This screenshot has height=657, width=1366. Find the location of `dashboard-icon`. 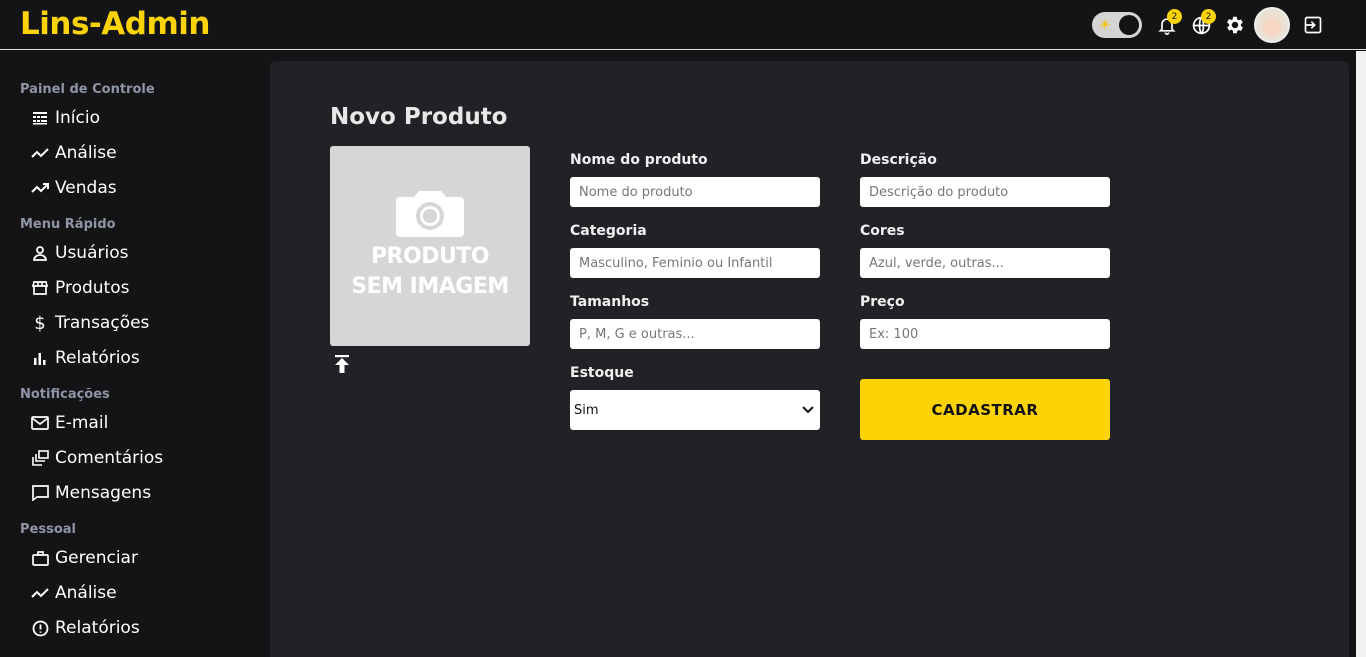

dashboard-icon is located at coordinates (40, 118).